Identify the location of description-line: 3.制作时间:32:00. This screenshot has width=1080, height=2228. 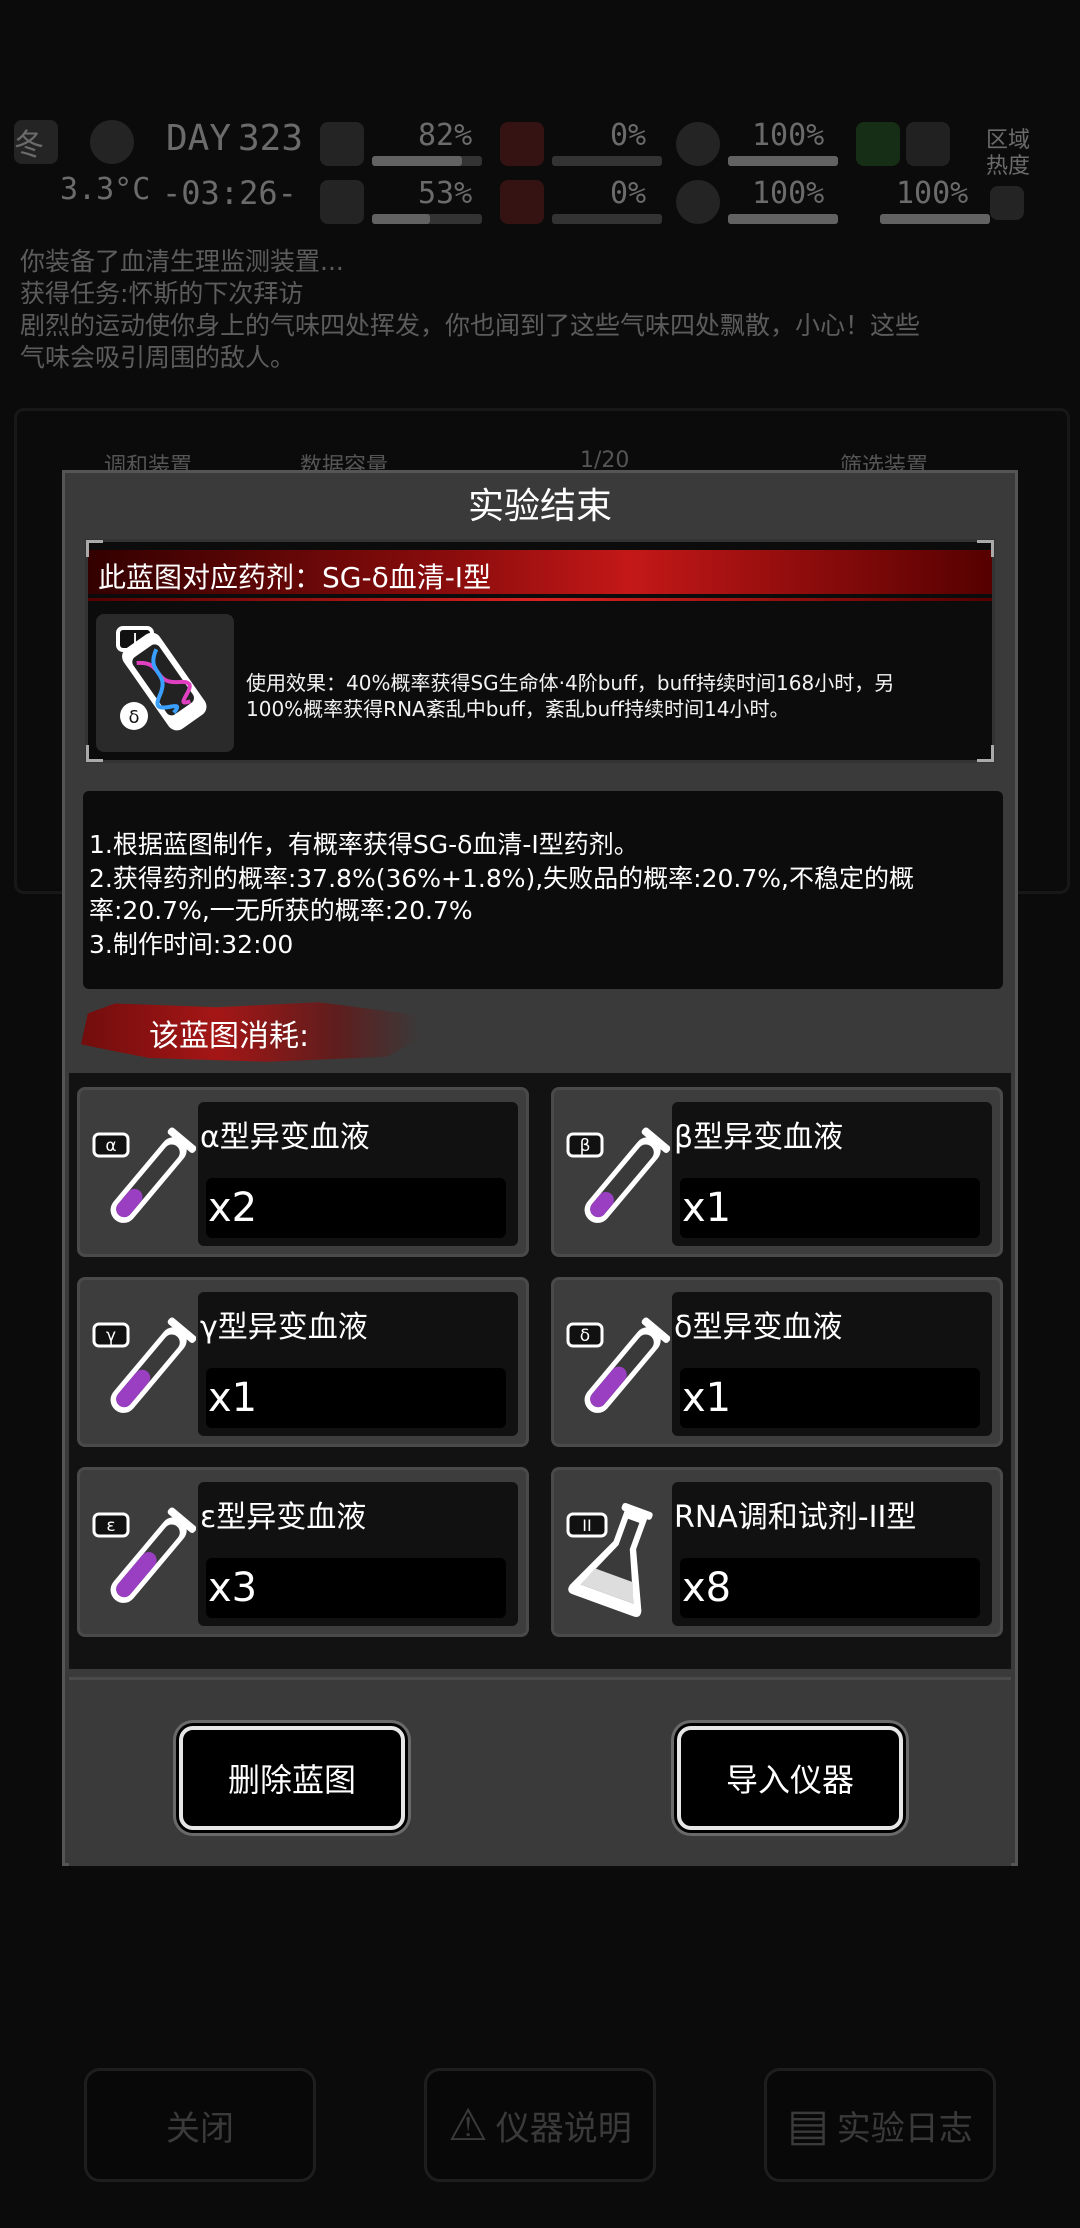
(191, 944).